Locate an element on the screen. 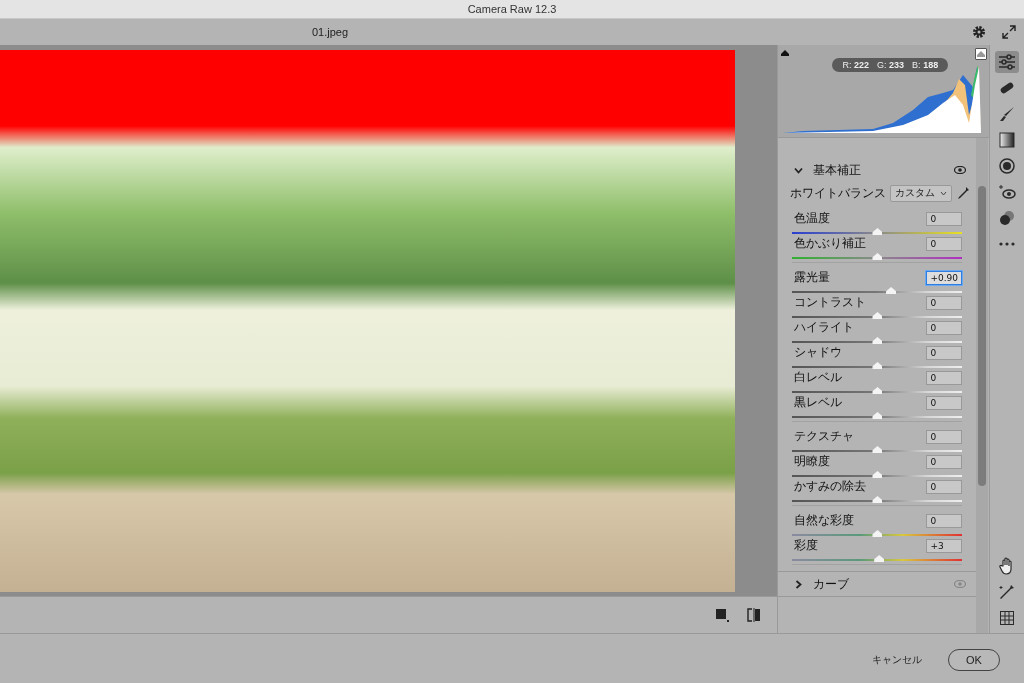  panel-header: 基本補正 is located at coordinates (877, 170).